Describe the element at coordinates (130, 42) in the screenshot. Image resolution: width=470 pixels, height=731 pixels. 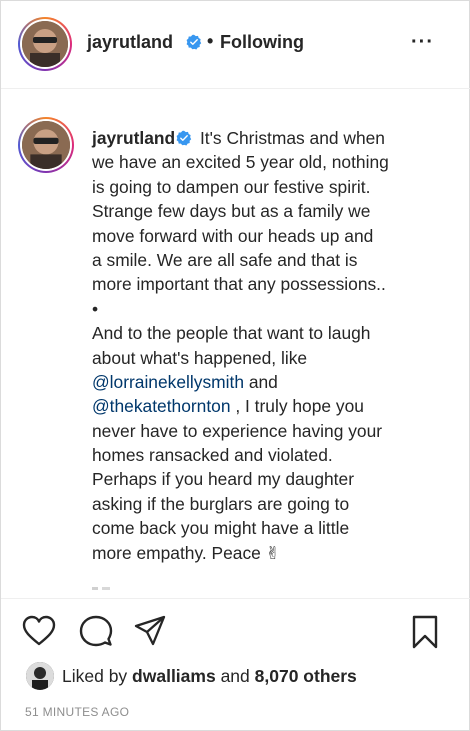
I see `author-username: jayrutland` at that location.